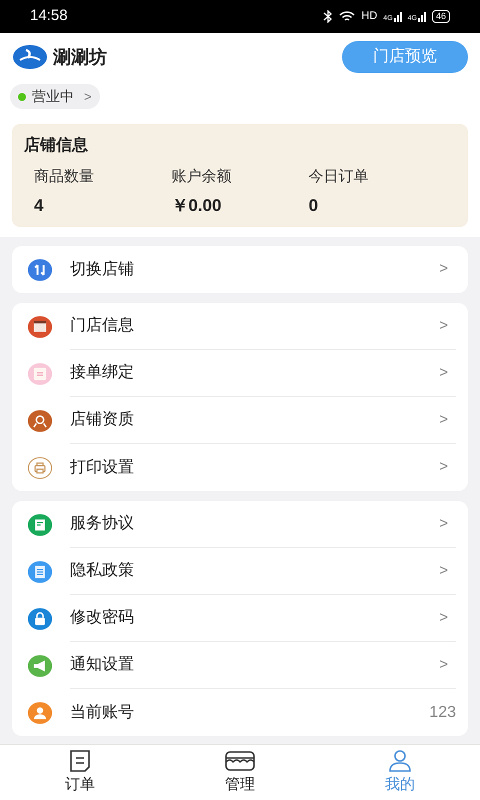 This screenshot has width=480, height=800. Describe the element at coordinates (196, 205) in the screenshot. I see `stat-value: ￥0.00` at that location.